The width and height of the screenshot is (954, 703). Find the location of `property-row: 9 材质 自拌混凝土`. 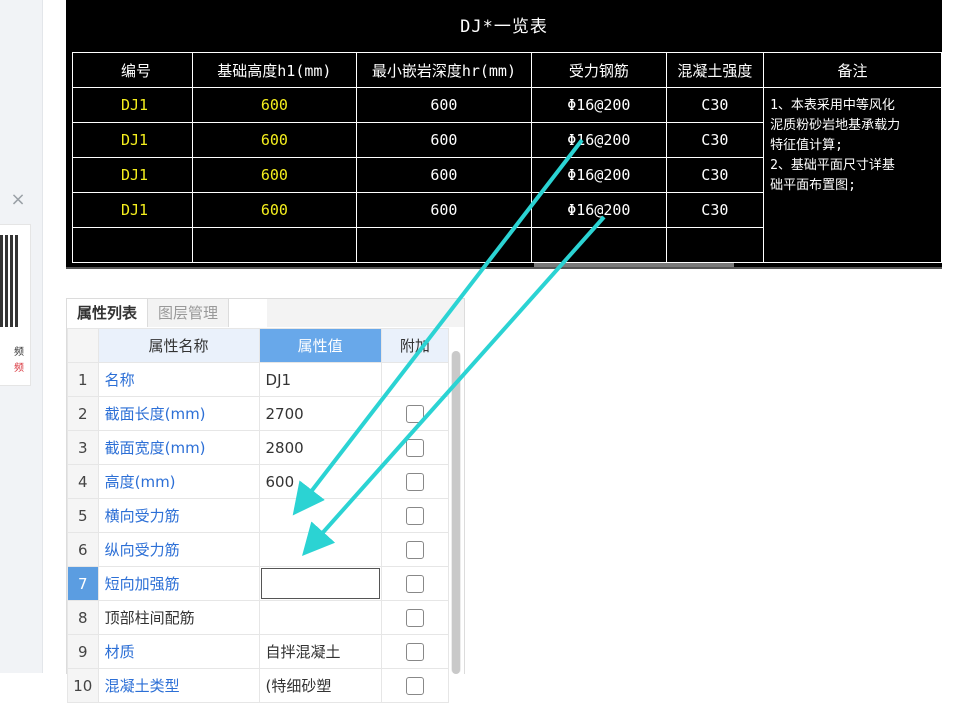

property-row: 9 材质 自拌混凝土 is located at coordinates (258, 651).